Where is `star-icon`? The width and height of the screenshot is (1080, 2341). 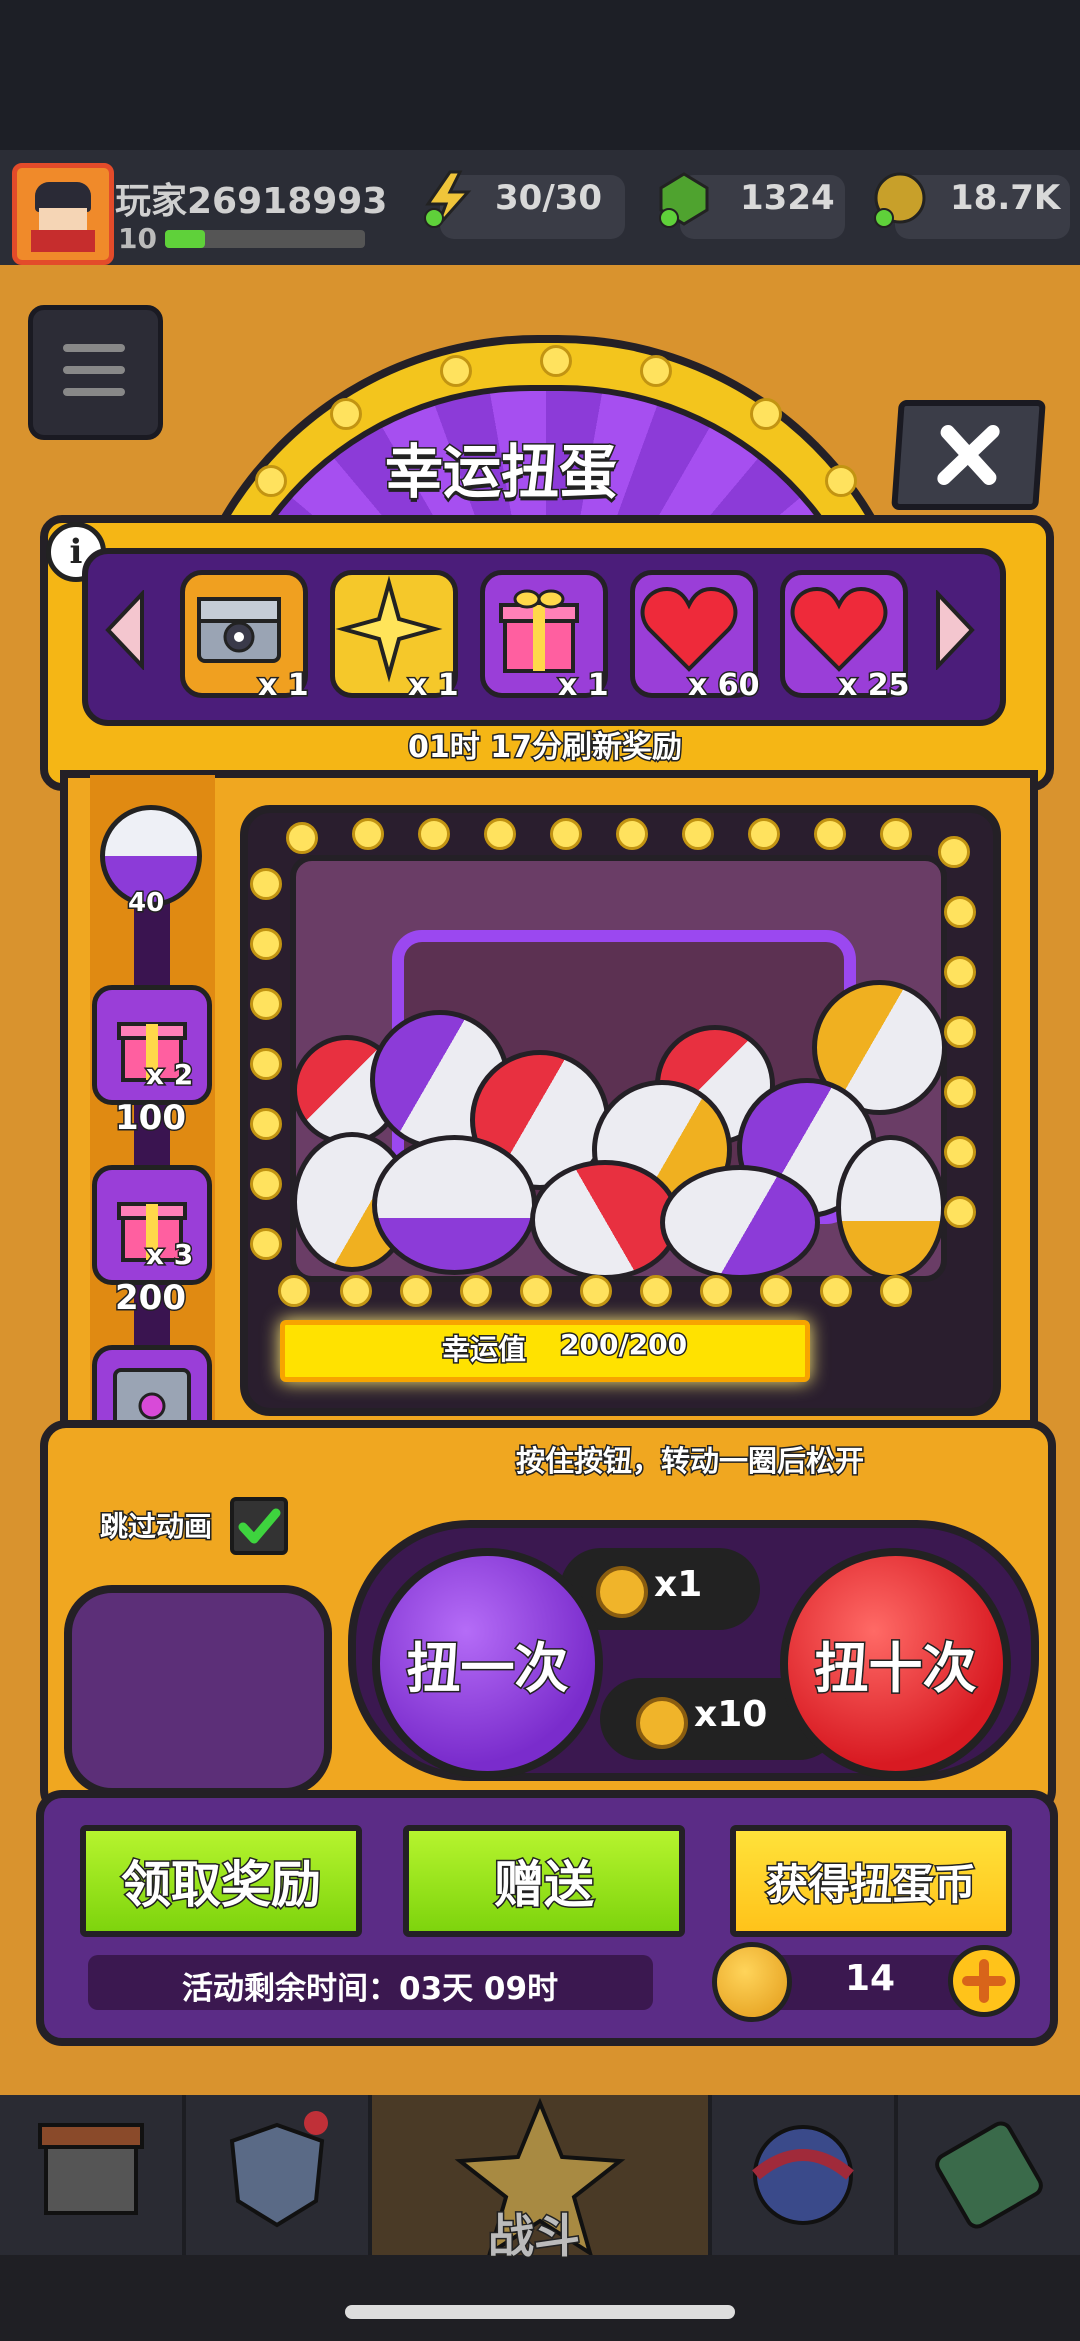
star-icon is located at coordinates (389, 629).